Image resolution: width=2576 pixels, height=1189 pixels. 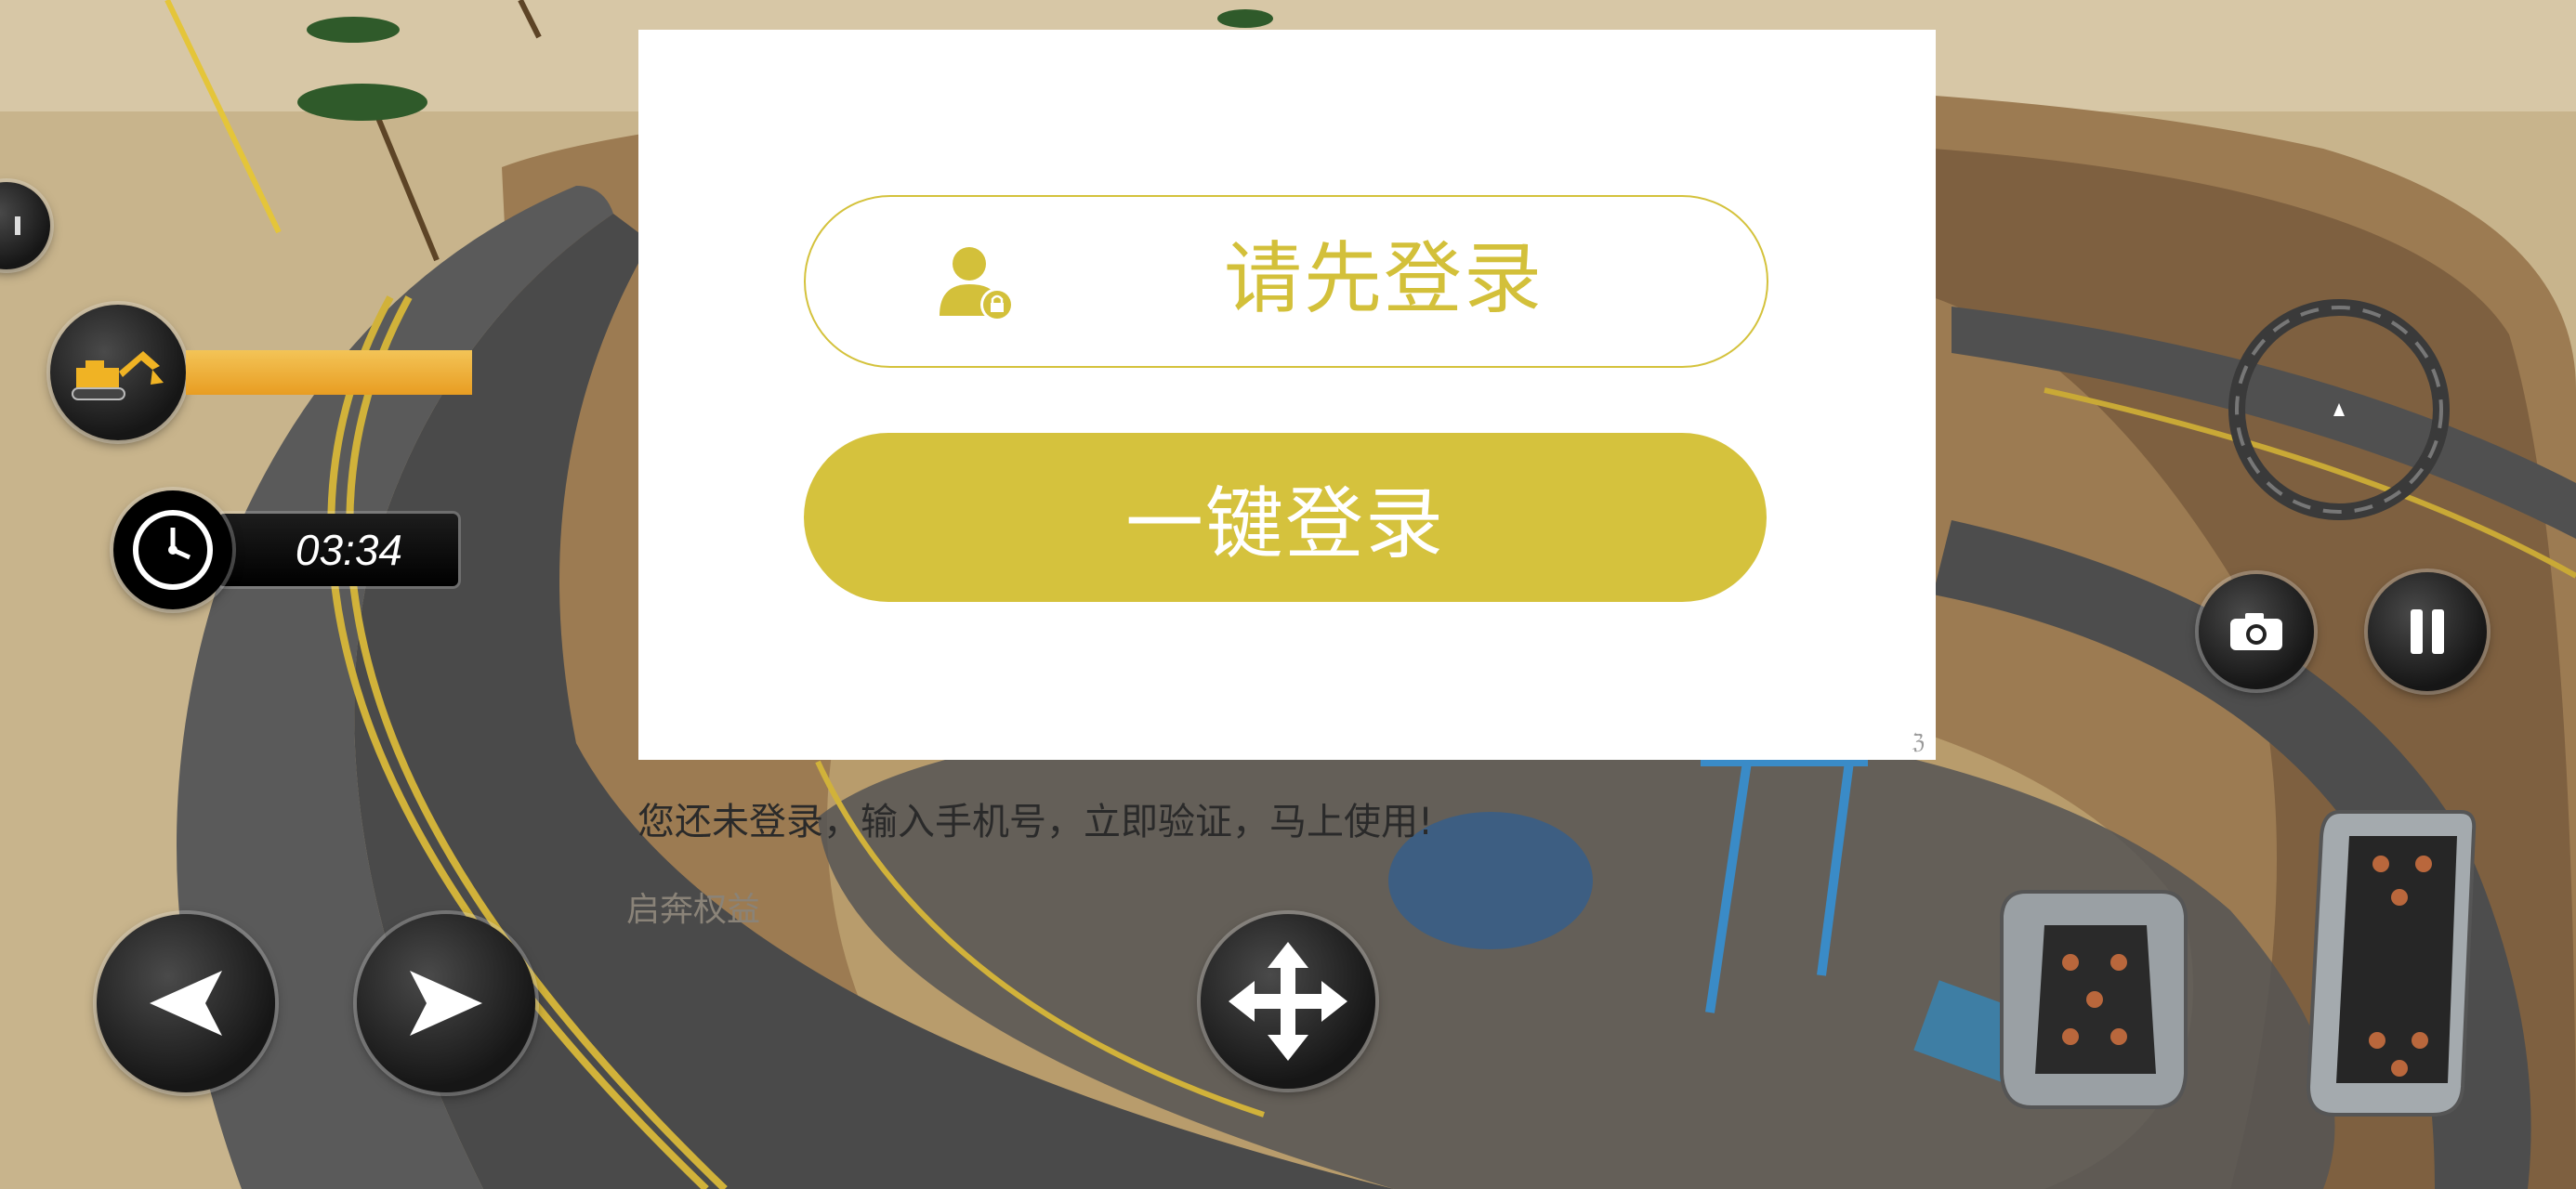 I want to click on benefits-link: 启奔权益, so click(x=693, y=906).